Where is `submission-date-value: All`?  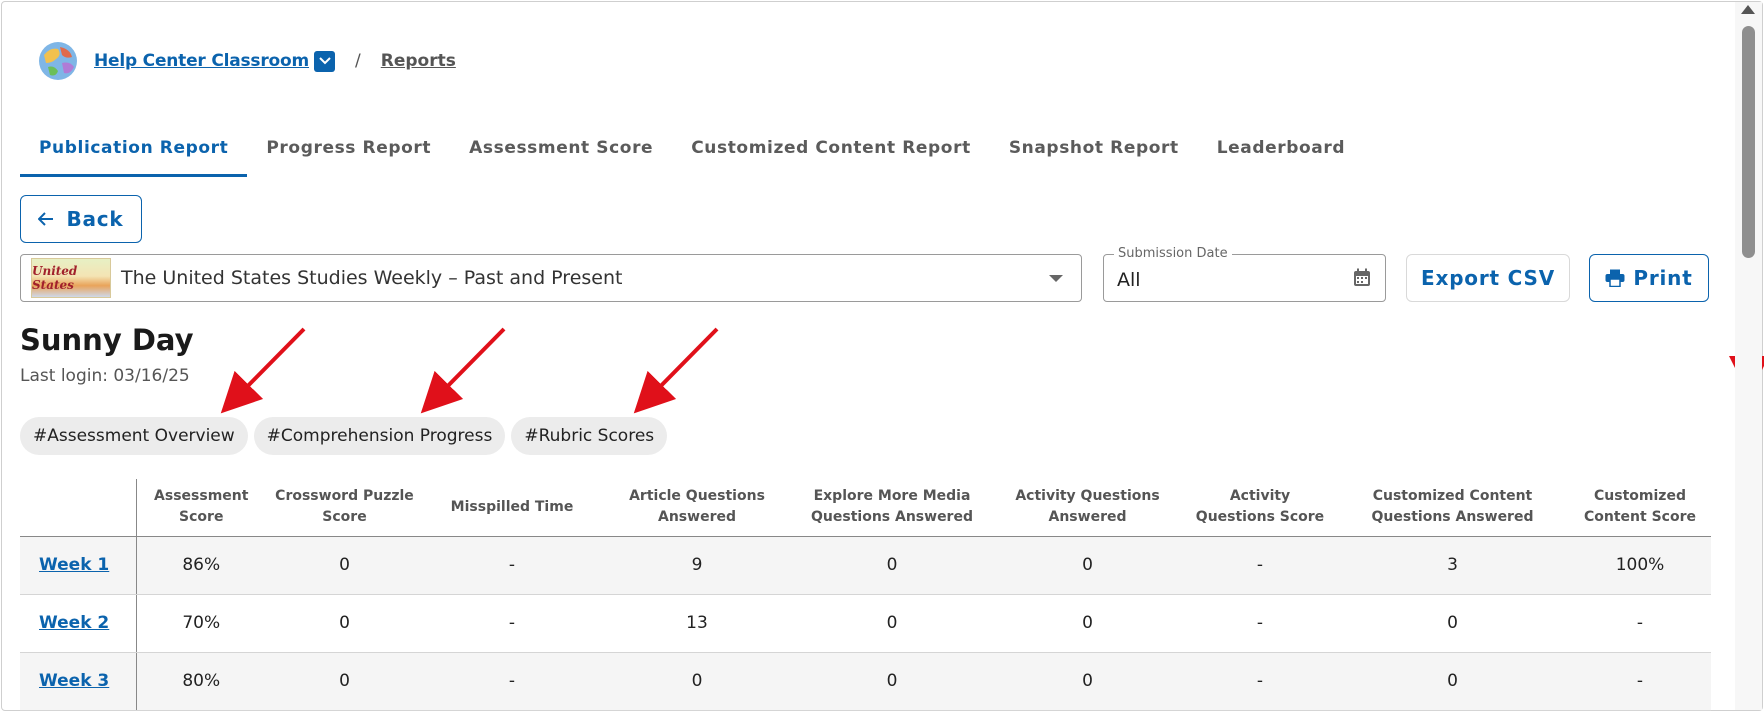 submission-date-value: All is located at coordinates (1129, 280).